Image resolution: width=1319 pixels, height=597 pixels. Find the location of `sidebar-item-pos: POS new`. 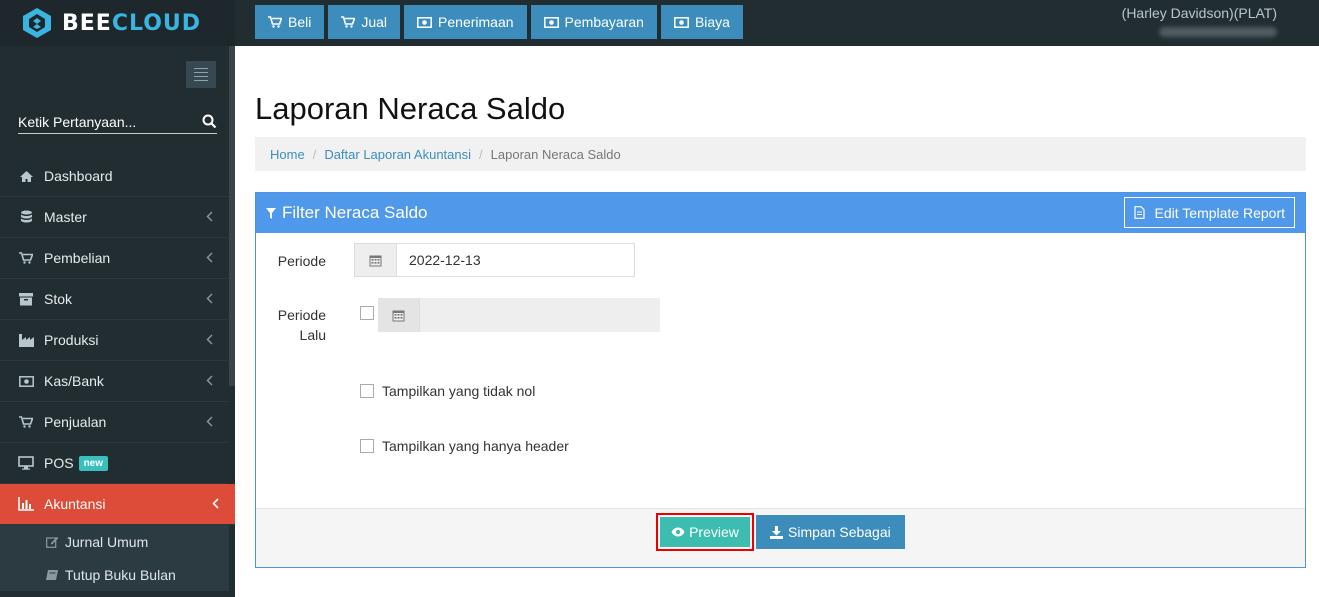

sidebar-item-pos: POS new is located at coordinates (114, 463).